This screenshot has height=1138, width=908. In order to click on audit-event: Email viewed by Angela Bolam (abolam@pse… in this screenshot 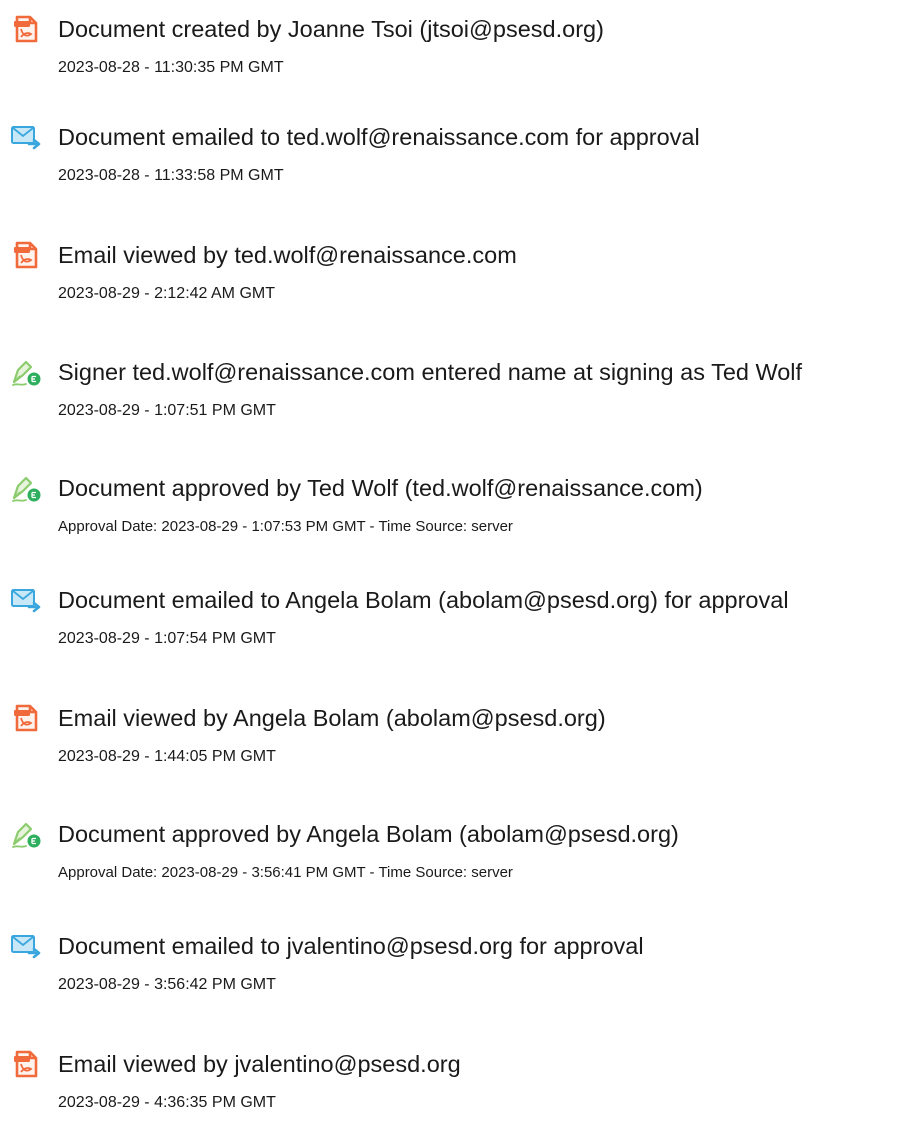, I will do `click(454, 747)`.